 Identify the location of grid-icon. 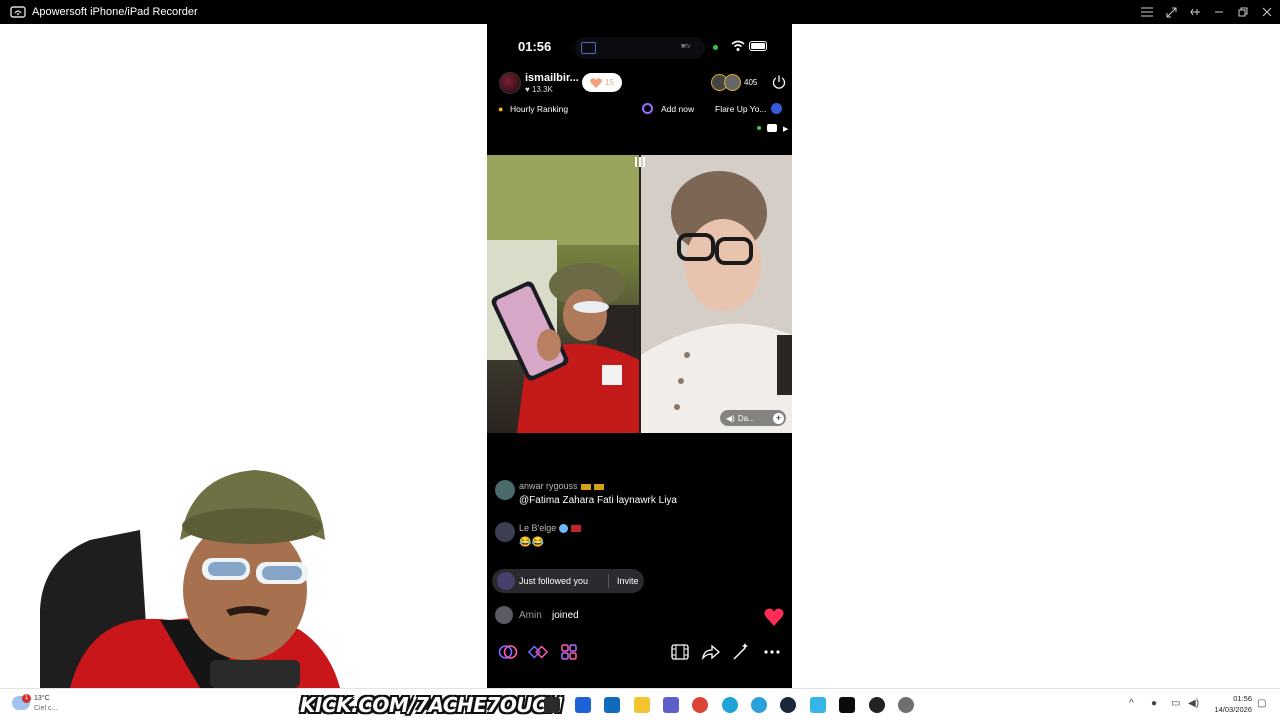
(569, 652).